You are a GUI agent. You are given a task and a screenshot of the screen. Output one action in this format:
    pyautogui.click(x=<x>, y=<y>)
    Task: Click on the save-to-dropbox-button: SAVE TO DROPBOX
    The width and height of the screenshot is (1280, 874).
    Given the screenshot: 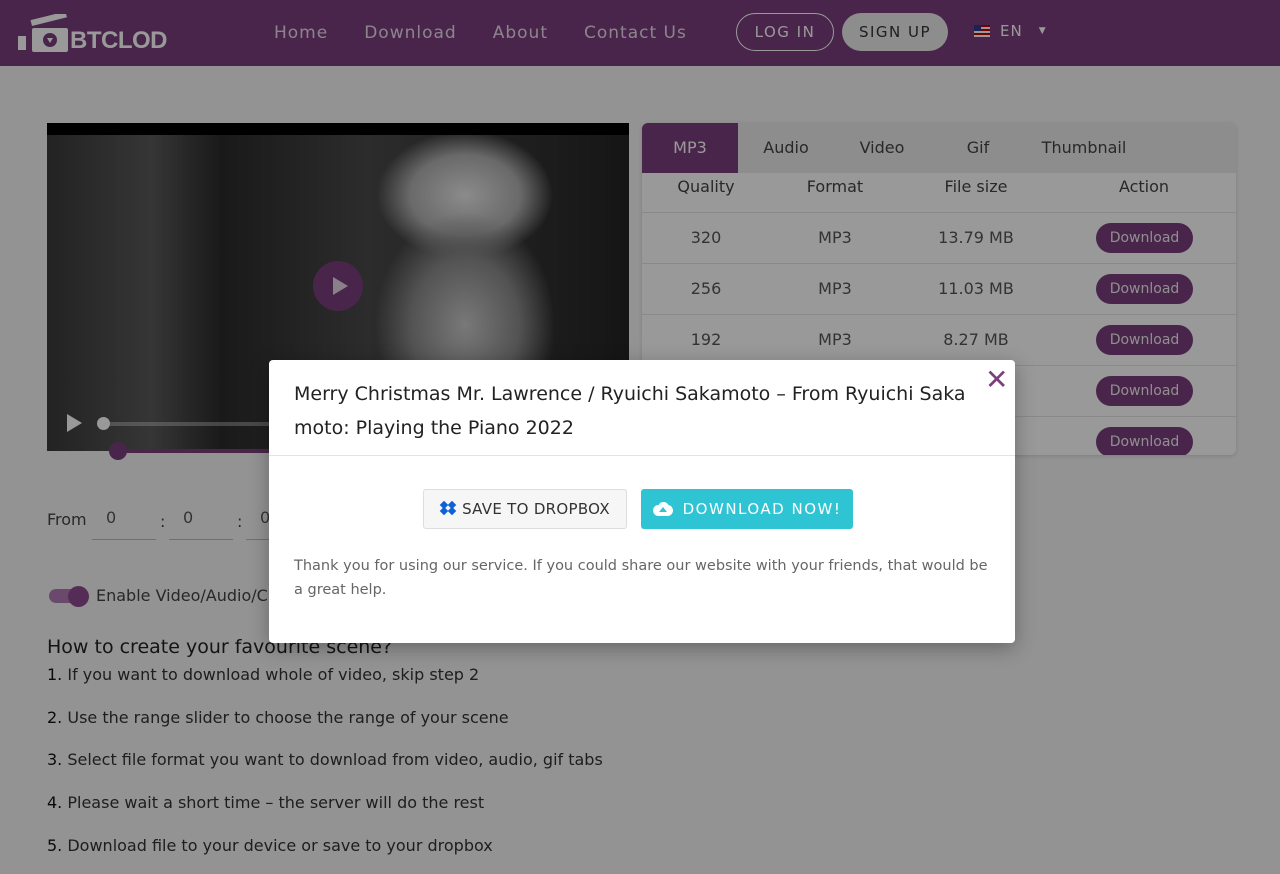 What is the action you would take?
    pyautogui.click(x=525, y=509)
    